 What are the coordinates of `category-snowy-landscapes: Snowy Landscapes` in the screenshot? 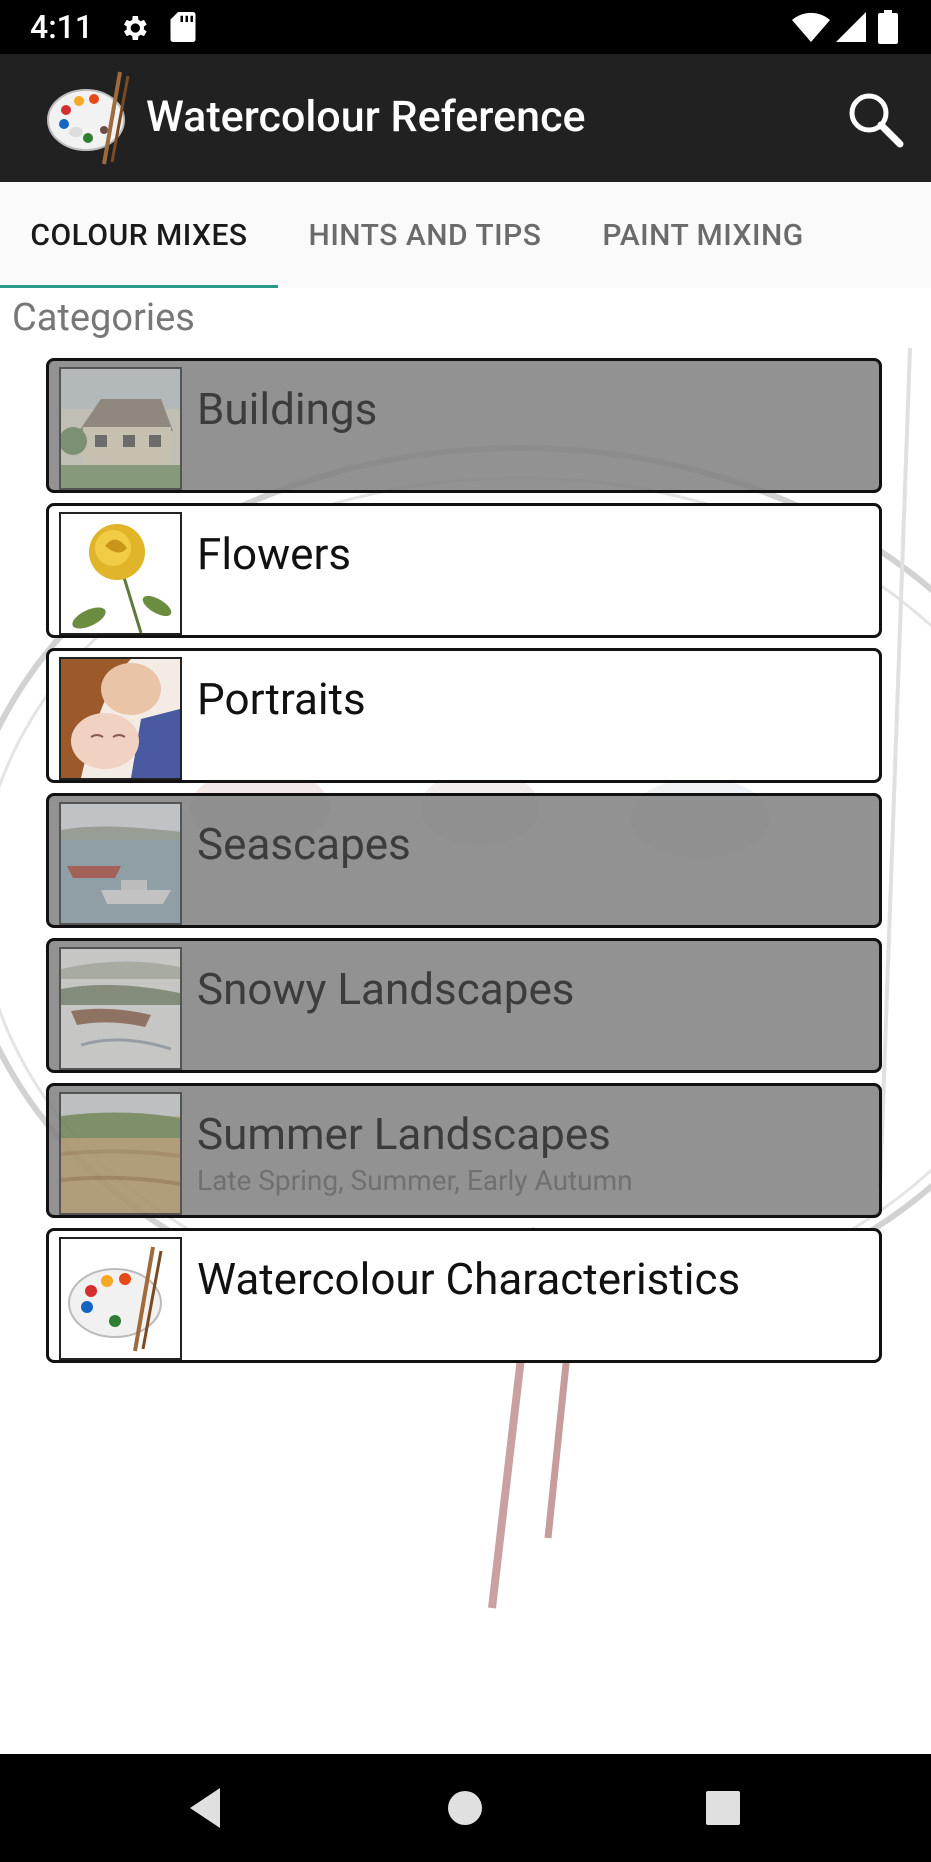 It's located at (464, 1005).